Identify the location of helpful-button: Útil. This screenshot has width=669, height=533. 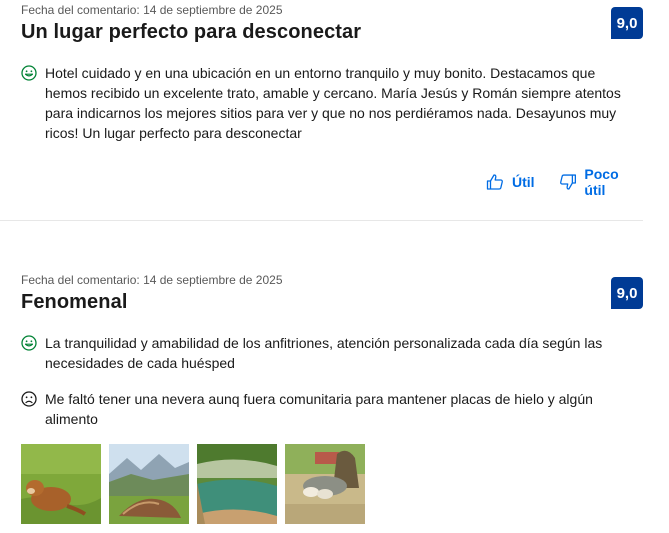
(510, 182).